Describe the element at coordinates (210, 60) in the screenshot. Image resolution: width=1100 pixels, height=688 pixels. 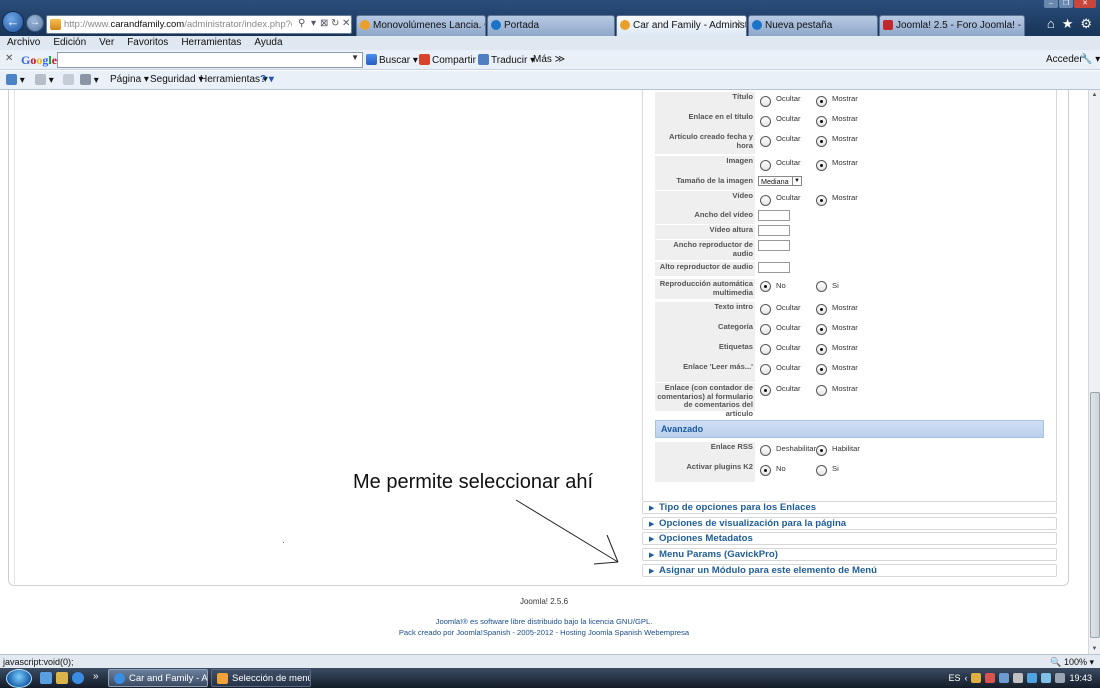
I see `google-search-input: ▼` at that location.